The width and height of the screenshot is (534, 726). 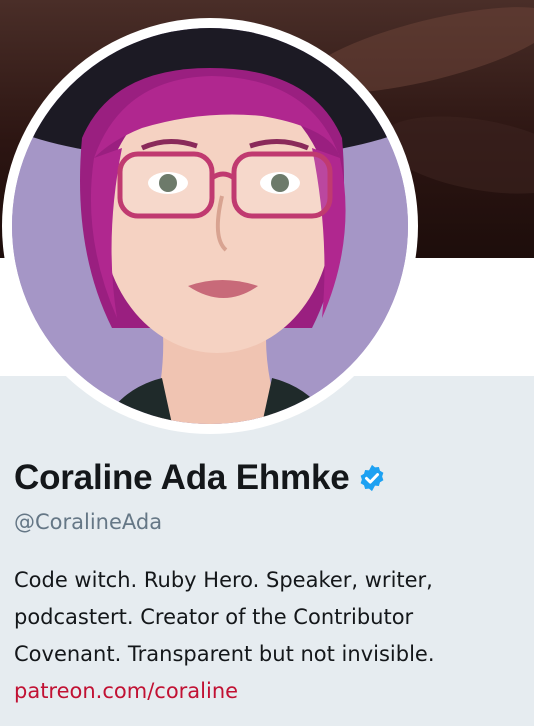 I want to click on bio-line: Covenant. Transparent but not invisible., so click(x=224, y=654).